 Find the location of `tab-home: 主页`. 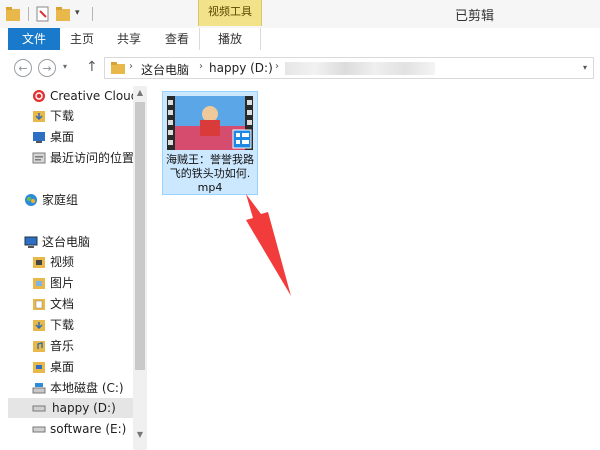

tab-home: 主页 is located at coordinates (82, 39).